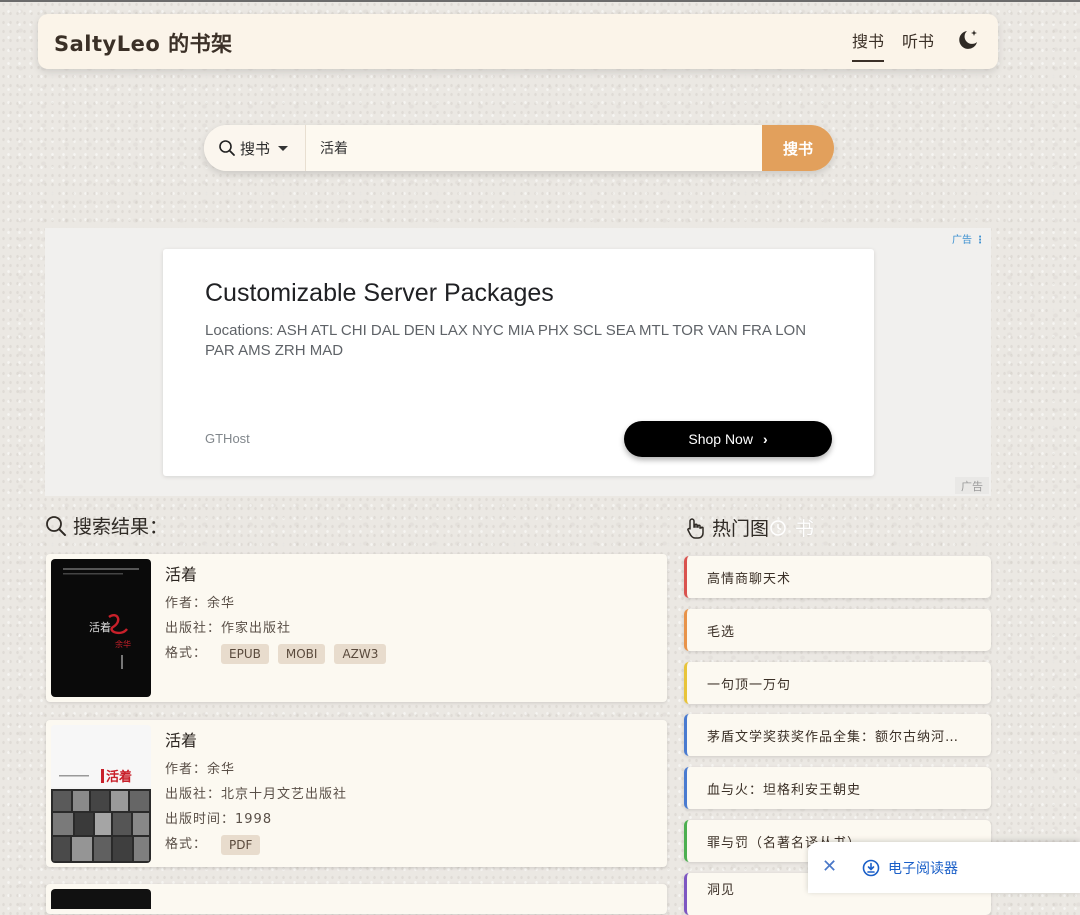 The width and height of the screenshot is (1080, 915). I want to click on format-tag-azw3: AZW3, so click(360, 653).